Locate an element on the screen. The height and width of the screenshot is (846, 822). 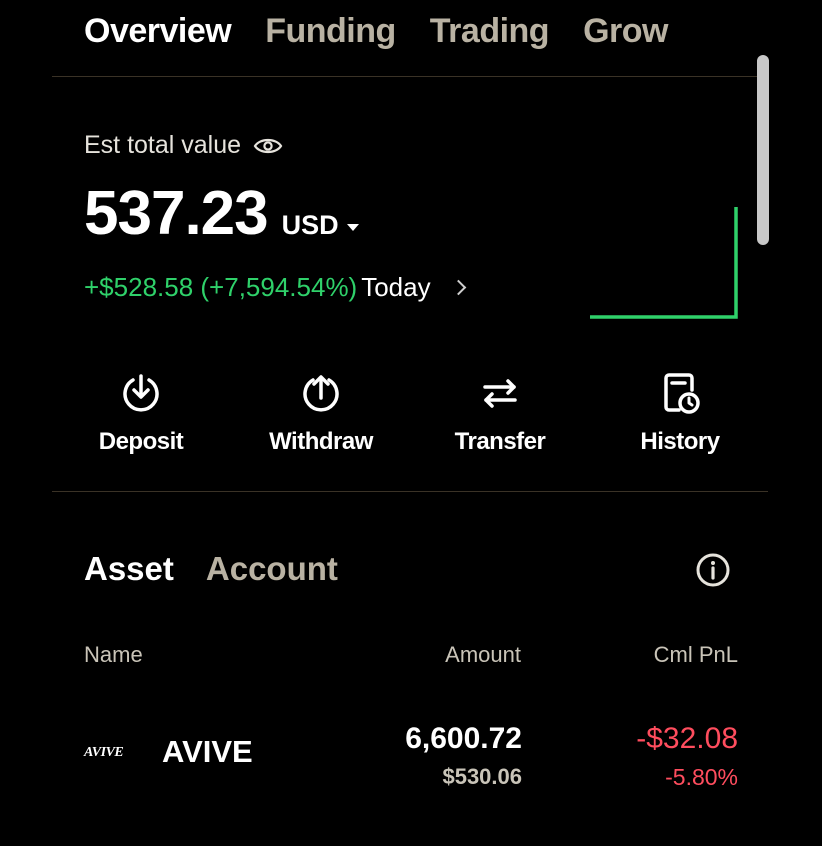
today-pnl-link: +$528.58 (+7,594.54%) Today is located at coordinates (275, 287).